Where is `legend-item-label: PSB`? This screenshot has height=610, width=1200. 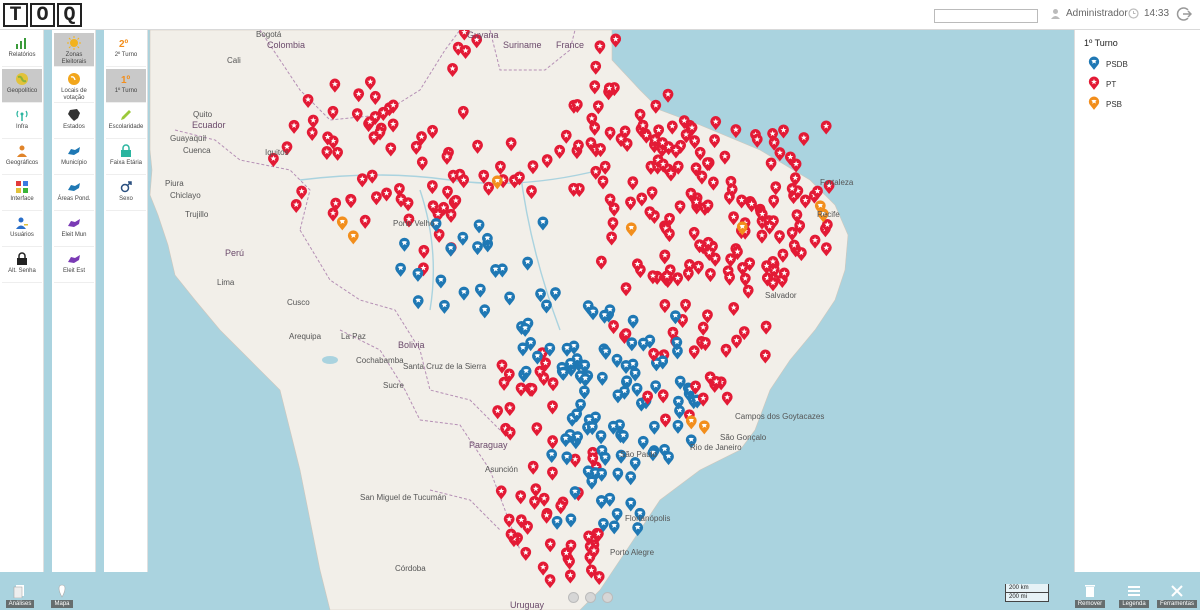 legend-item-label: PSB is located at coordinates (1114, 104).